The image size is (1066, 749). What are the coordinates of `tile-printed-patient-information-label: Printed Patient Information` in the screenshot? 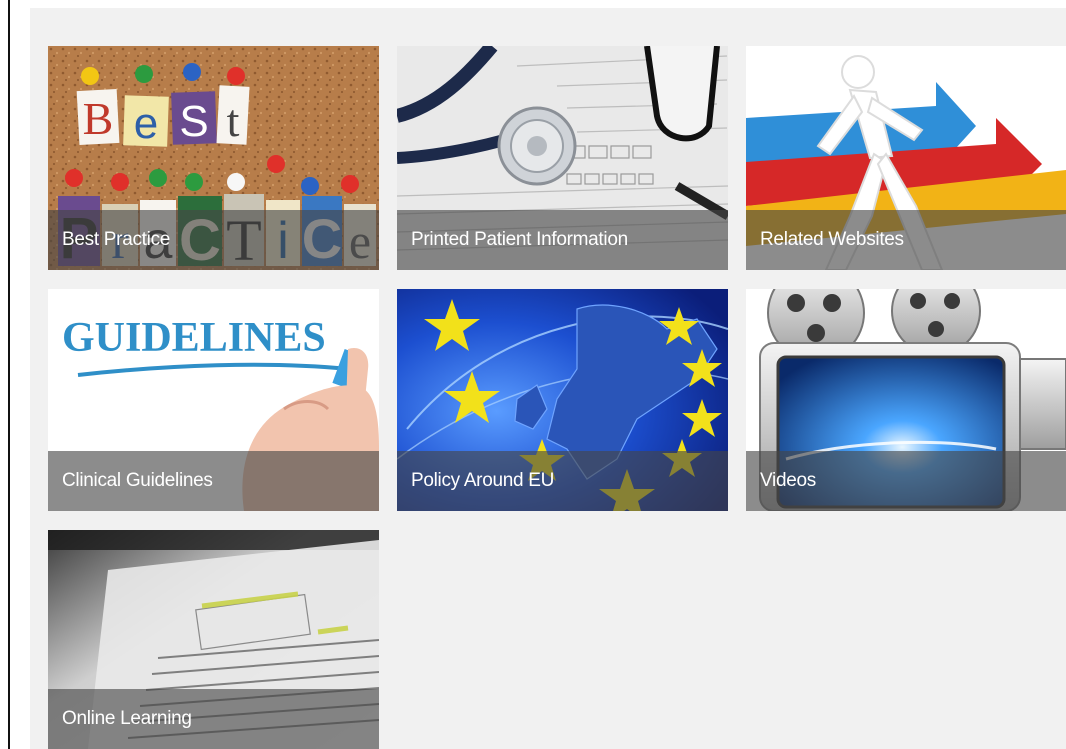 It's located at (562, 240).